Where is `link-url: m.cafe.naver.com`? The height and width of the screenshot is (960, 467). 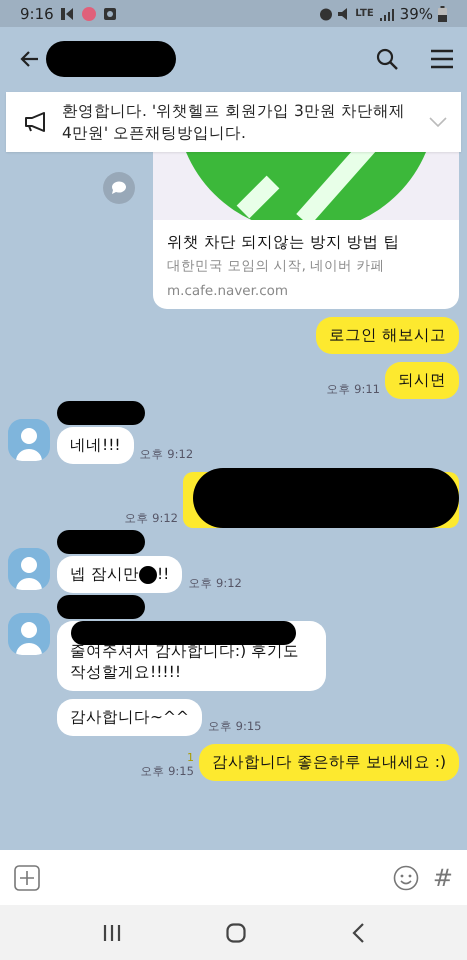
link-url: m.cafe.naver.com is located at coordinates (228, 291).